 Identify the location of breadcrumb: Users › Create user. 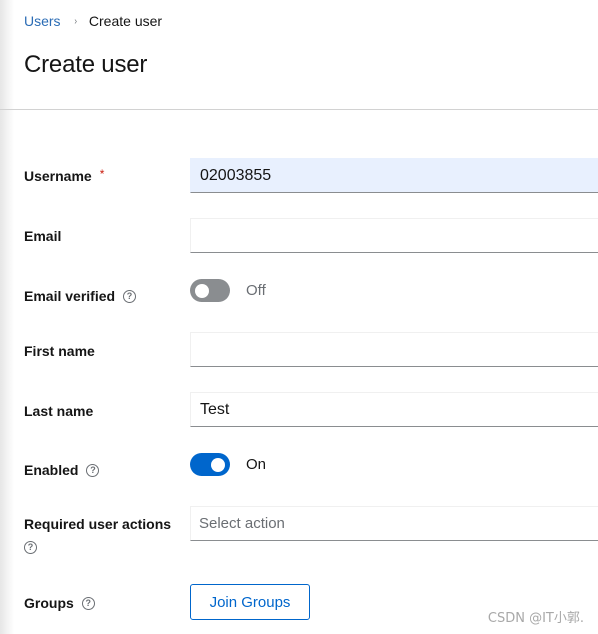
(93, 21).